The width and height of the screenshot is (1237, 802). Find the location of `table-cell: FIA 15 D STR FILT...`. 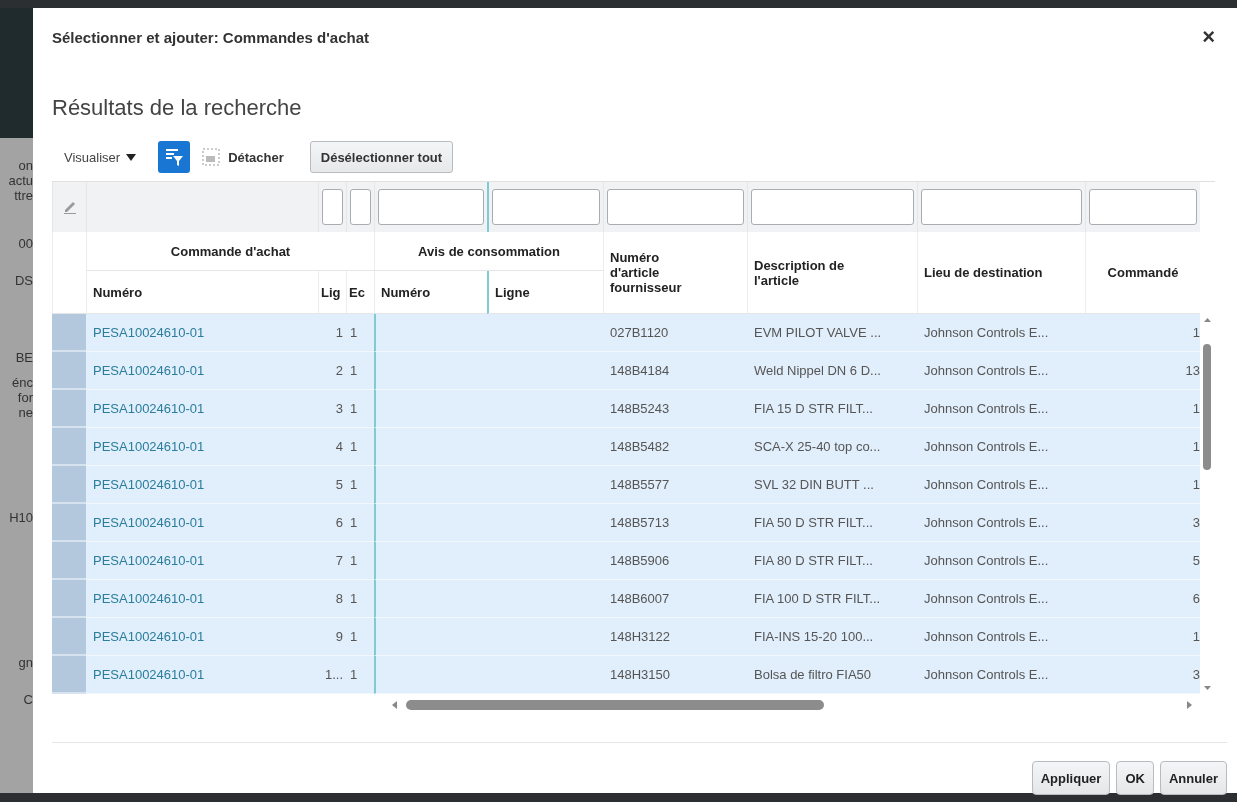

table-cell: FIA 15 D STR FILT... is located at coordinates (832, 409).